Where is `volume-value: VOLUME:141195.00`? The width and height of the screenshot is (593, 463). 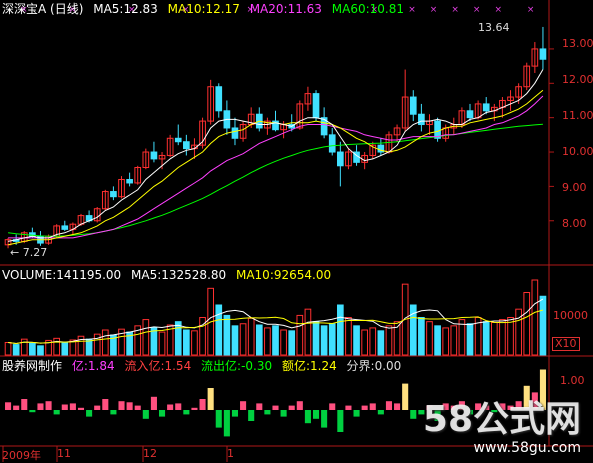 volume-value: VOLUME:141195.00 is located at coordinates (62, 275).